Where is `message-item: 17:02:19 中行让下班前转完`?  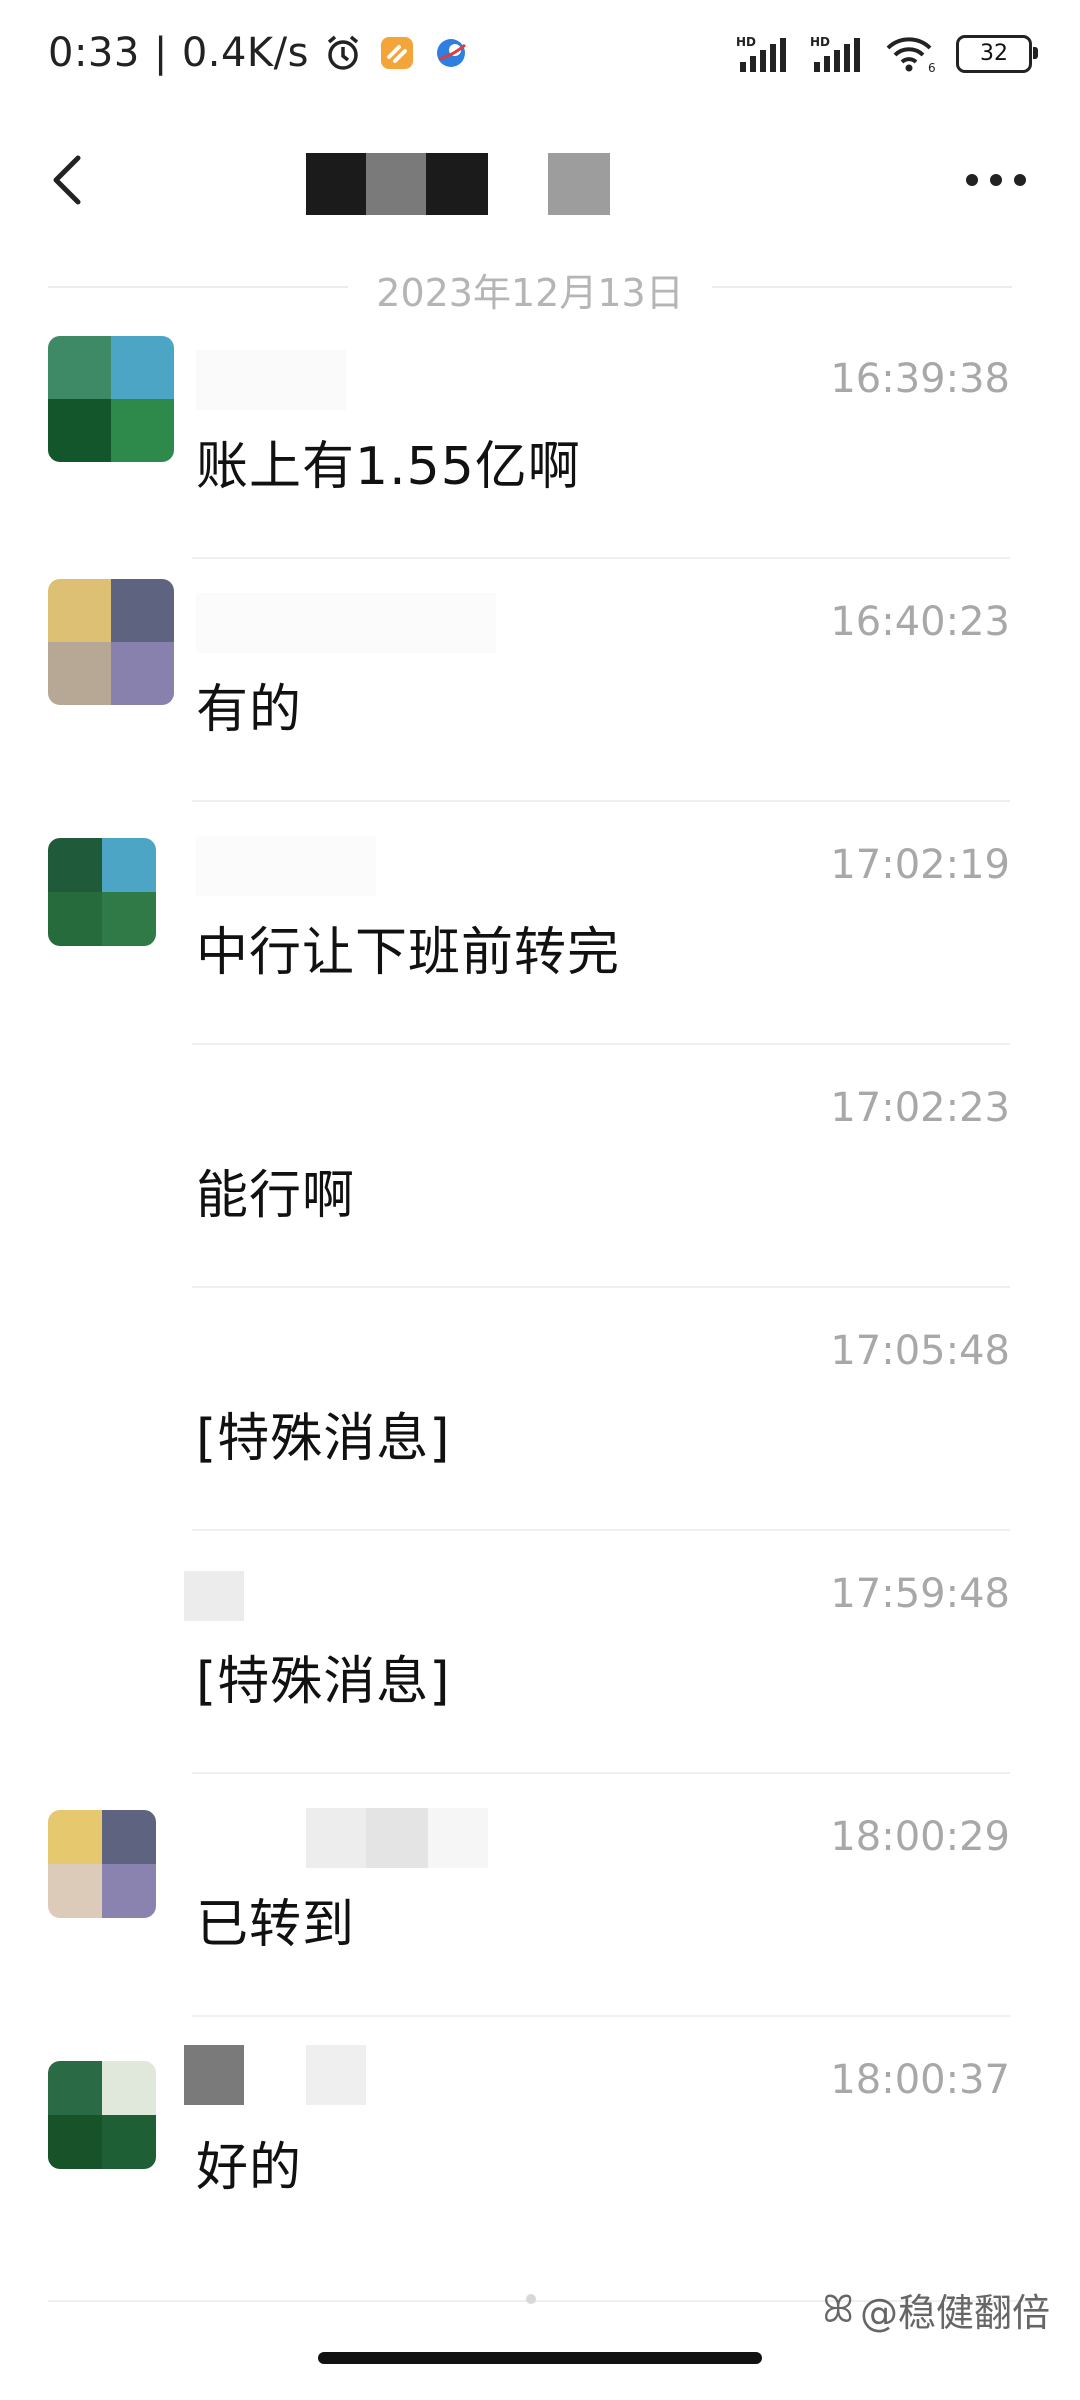 message-item: 17:02:19 中行让下班前转完 is located at coordinates (540, 923).